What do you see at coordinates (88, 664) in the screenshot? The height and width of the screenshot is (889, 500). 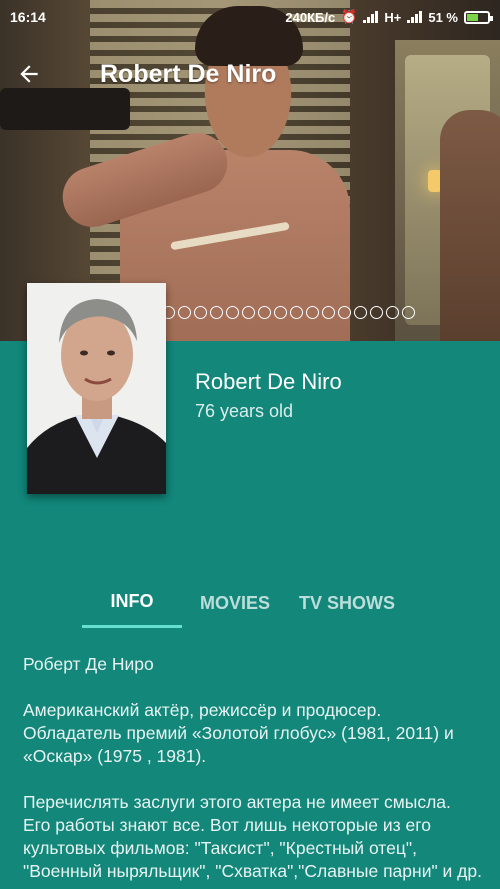 I see `bio-heading: Роберт Де Ниро` at bounding box center [88, 664].